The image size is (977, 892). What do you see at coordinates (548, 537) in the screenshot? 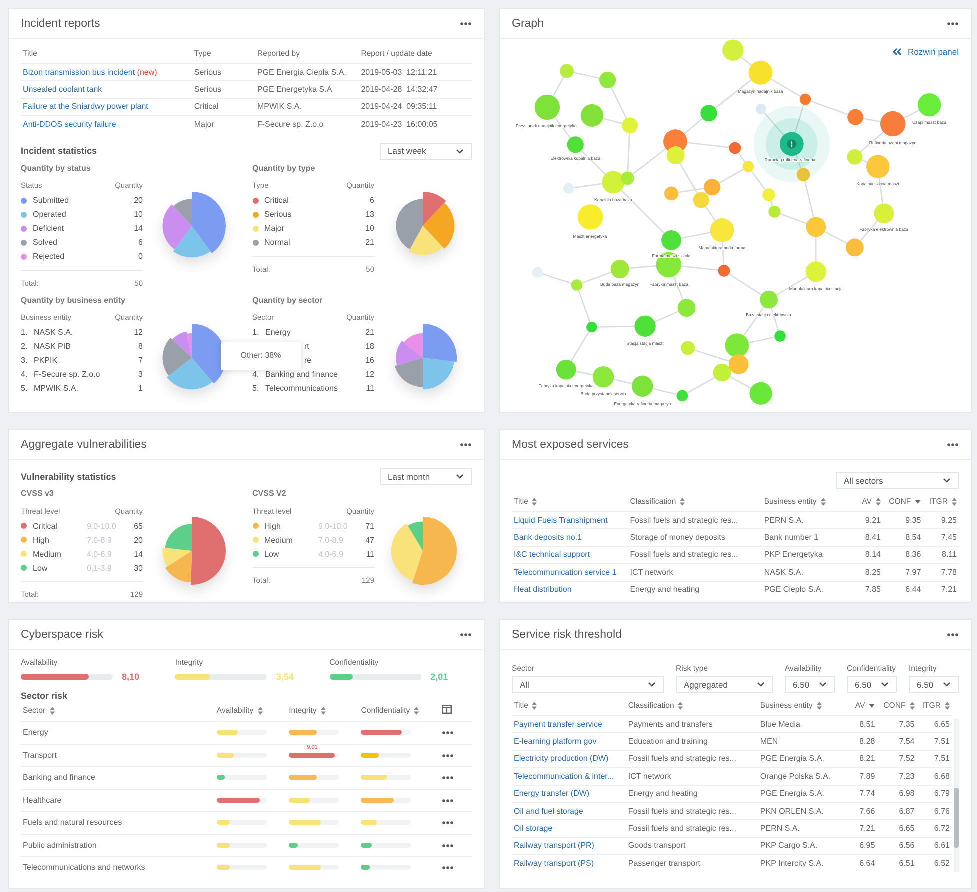
I see `service-link: Bank deposits no.1` at bounding box center [548, 537].